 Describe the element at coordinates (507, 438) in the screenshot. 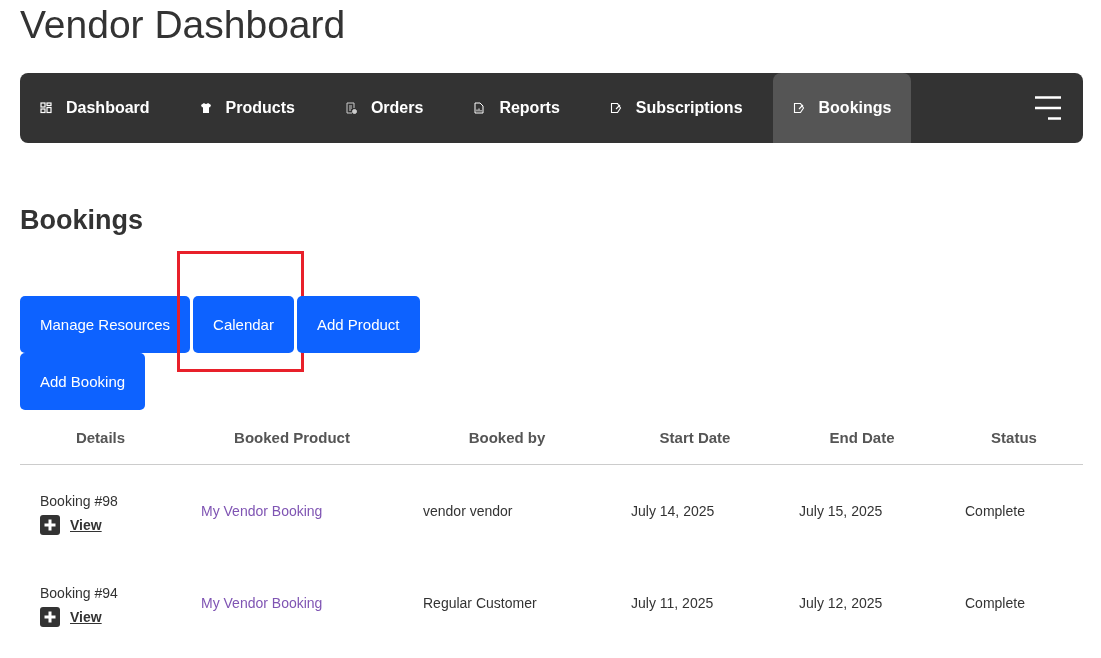

I see `column-header: Booked by` at that location.